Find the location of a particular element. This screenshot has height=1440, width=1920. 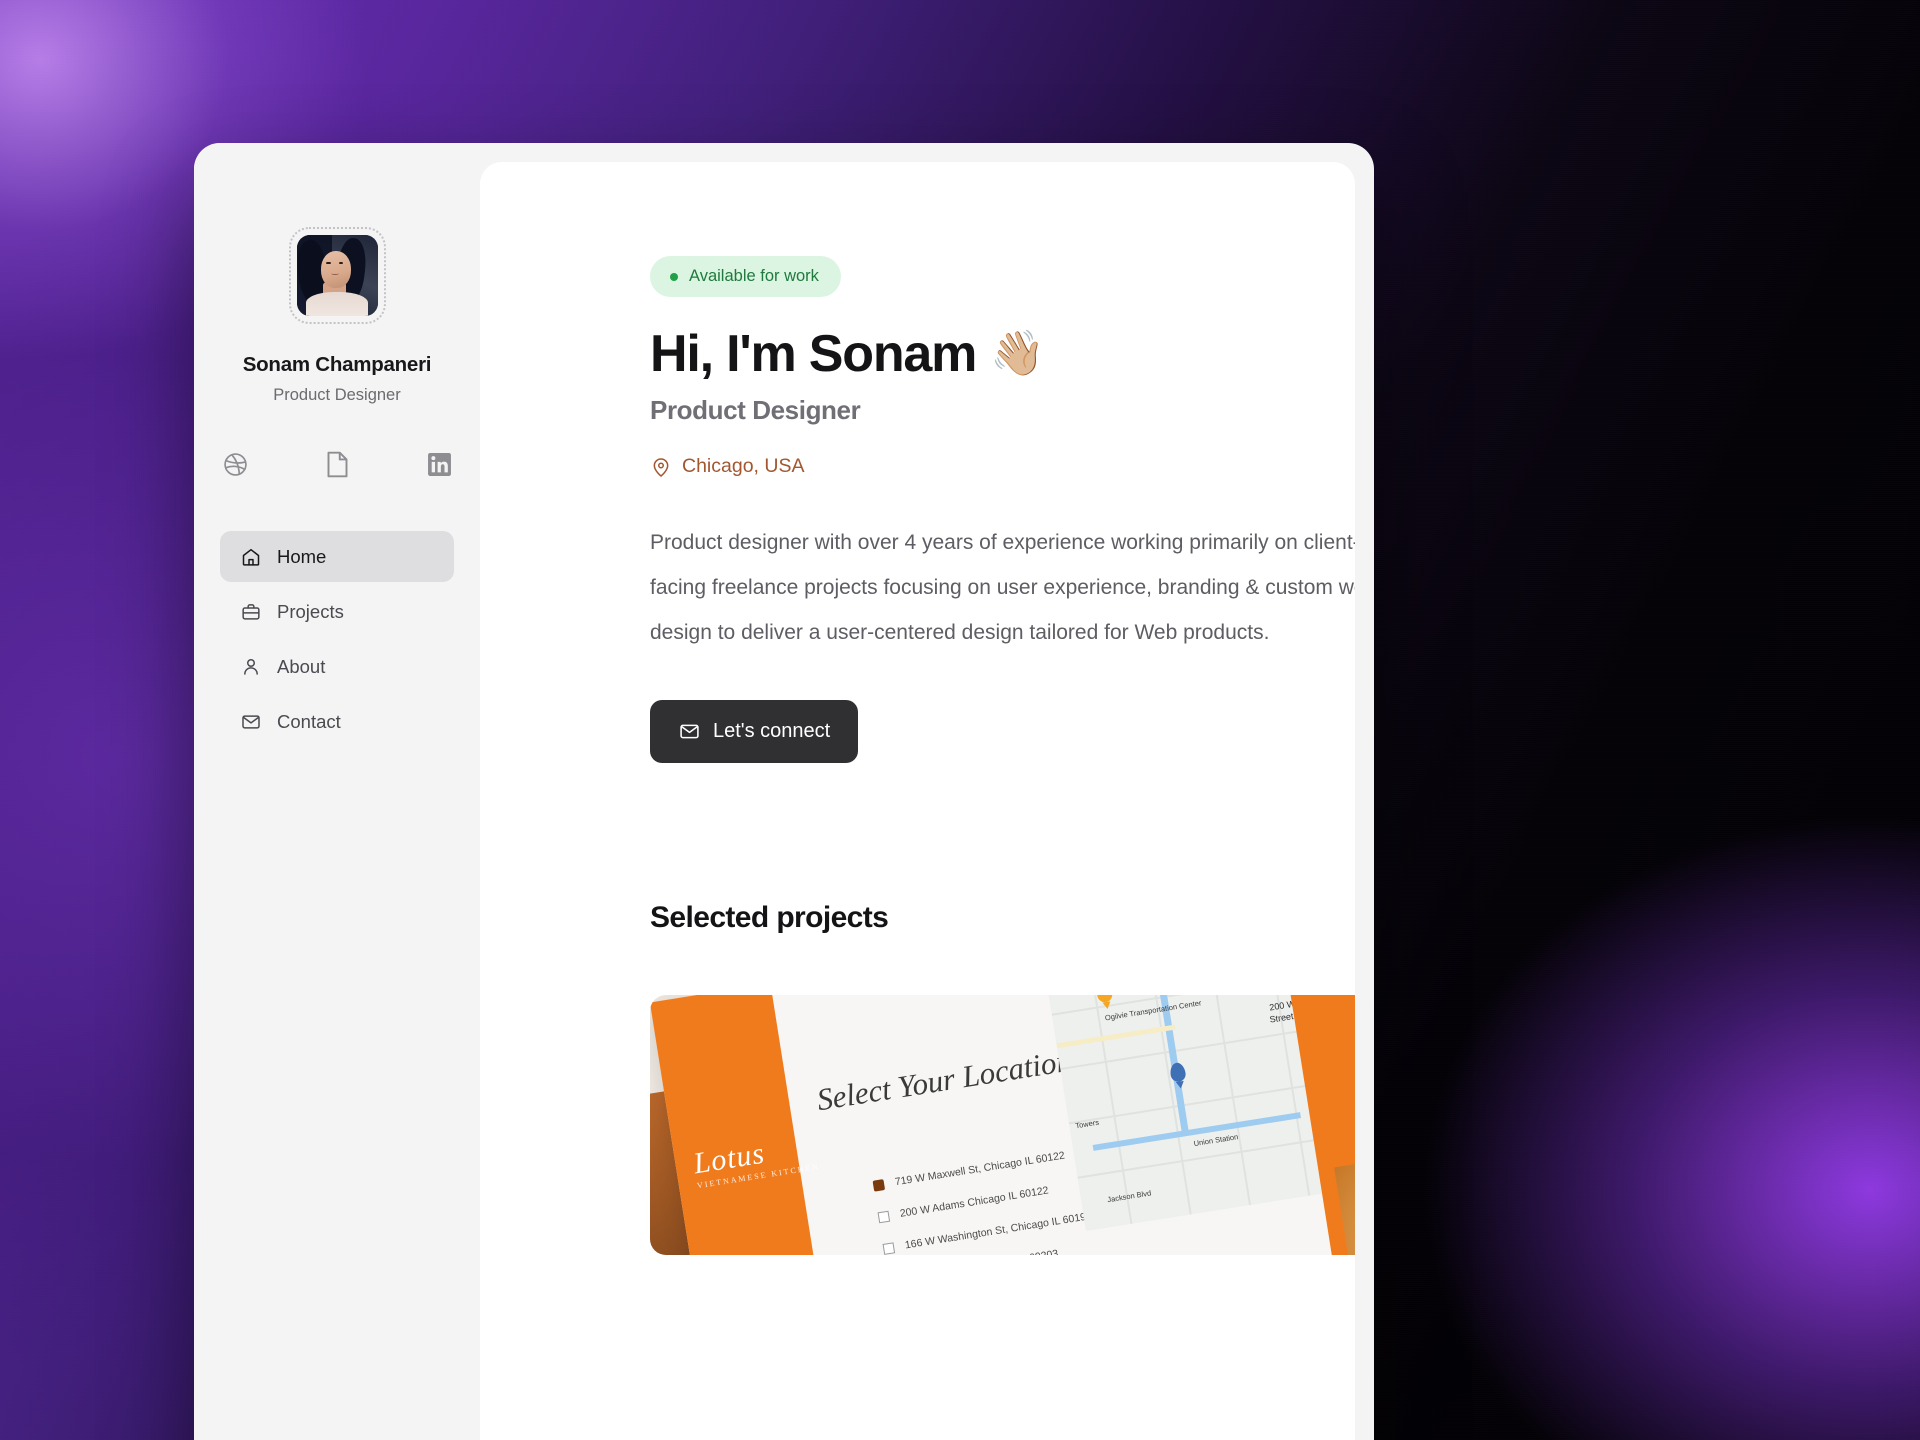

sidebar-item-about: About is located at coordinates (337, 666).